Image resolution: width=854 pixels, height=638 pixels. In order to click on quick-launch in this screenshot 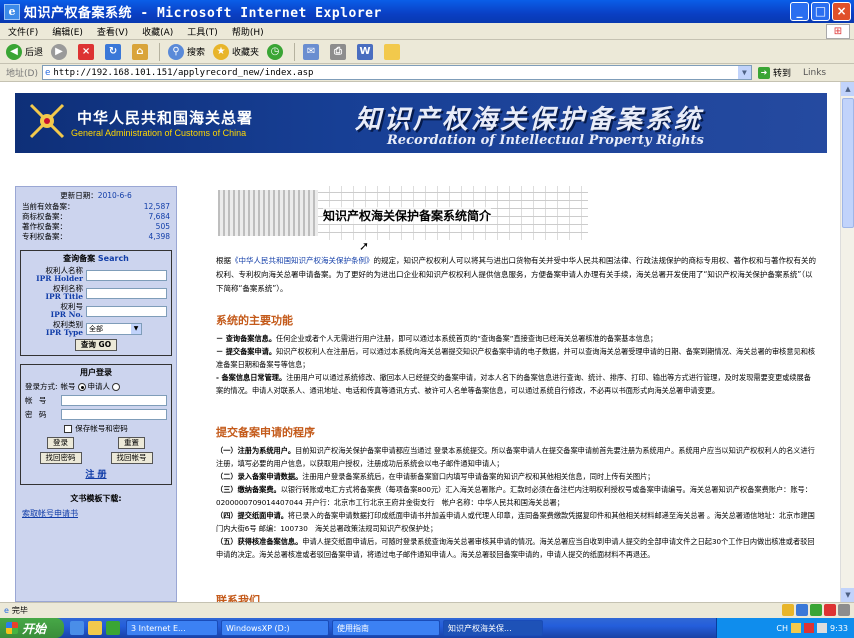, I will do `click(95, 628)`.